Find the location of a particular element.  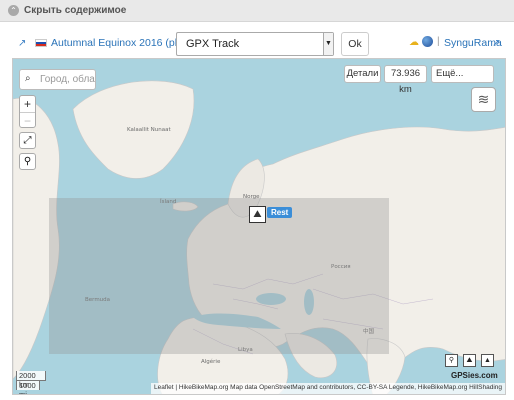

locate-button: ⚲ is located at coordinates (27, 161).